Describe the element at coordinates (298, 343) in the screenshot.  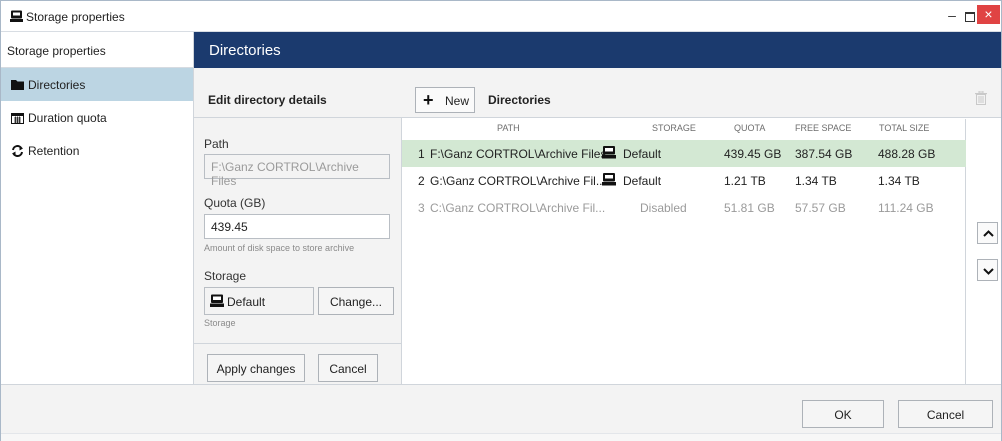
I see `divider` at that location.